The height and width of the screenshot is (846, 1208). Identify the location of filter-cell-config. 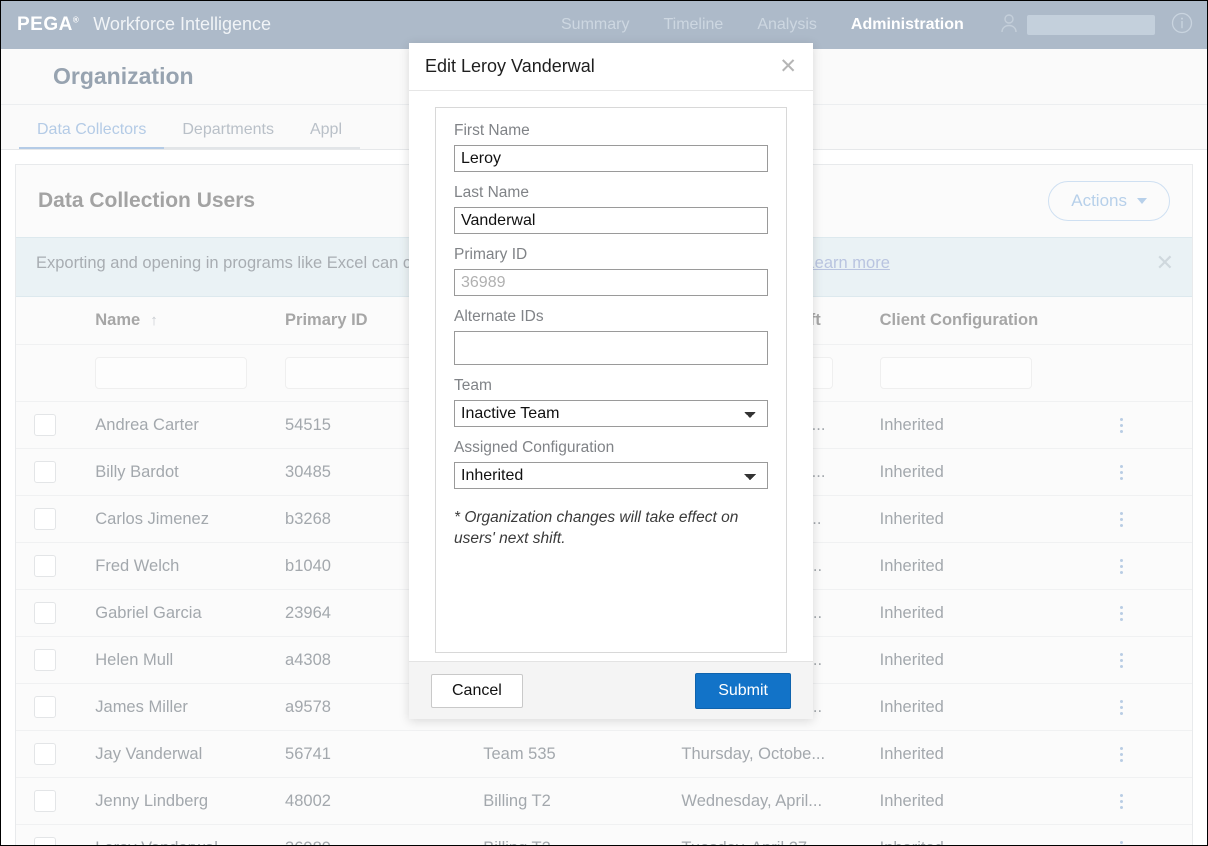
(999, 373).